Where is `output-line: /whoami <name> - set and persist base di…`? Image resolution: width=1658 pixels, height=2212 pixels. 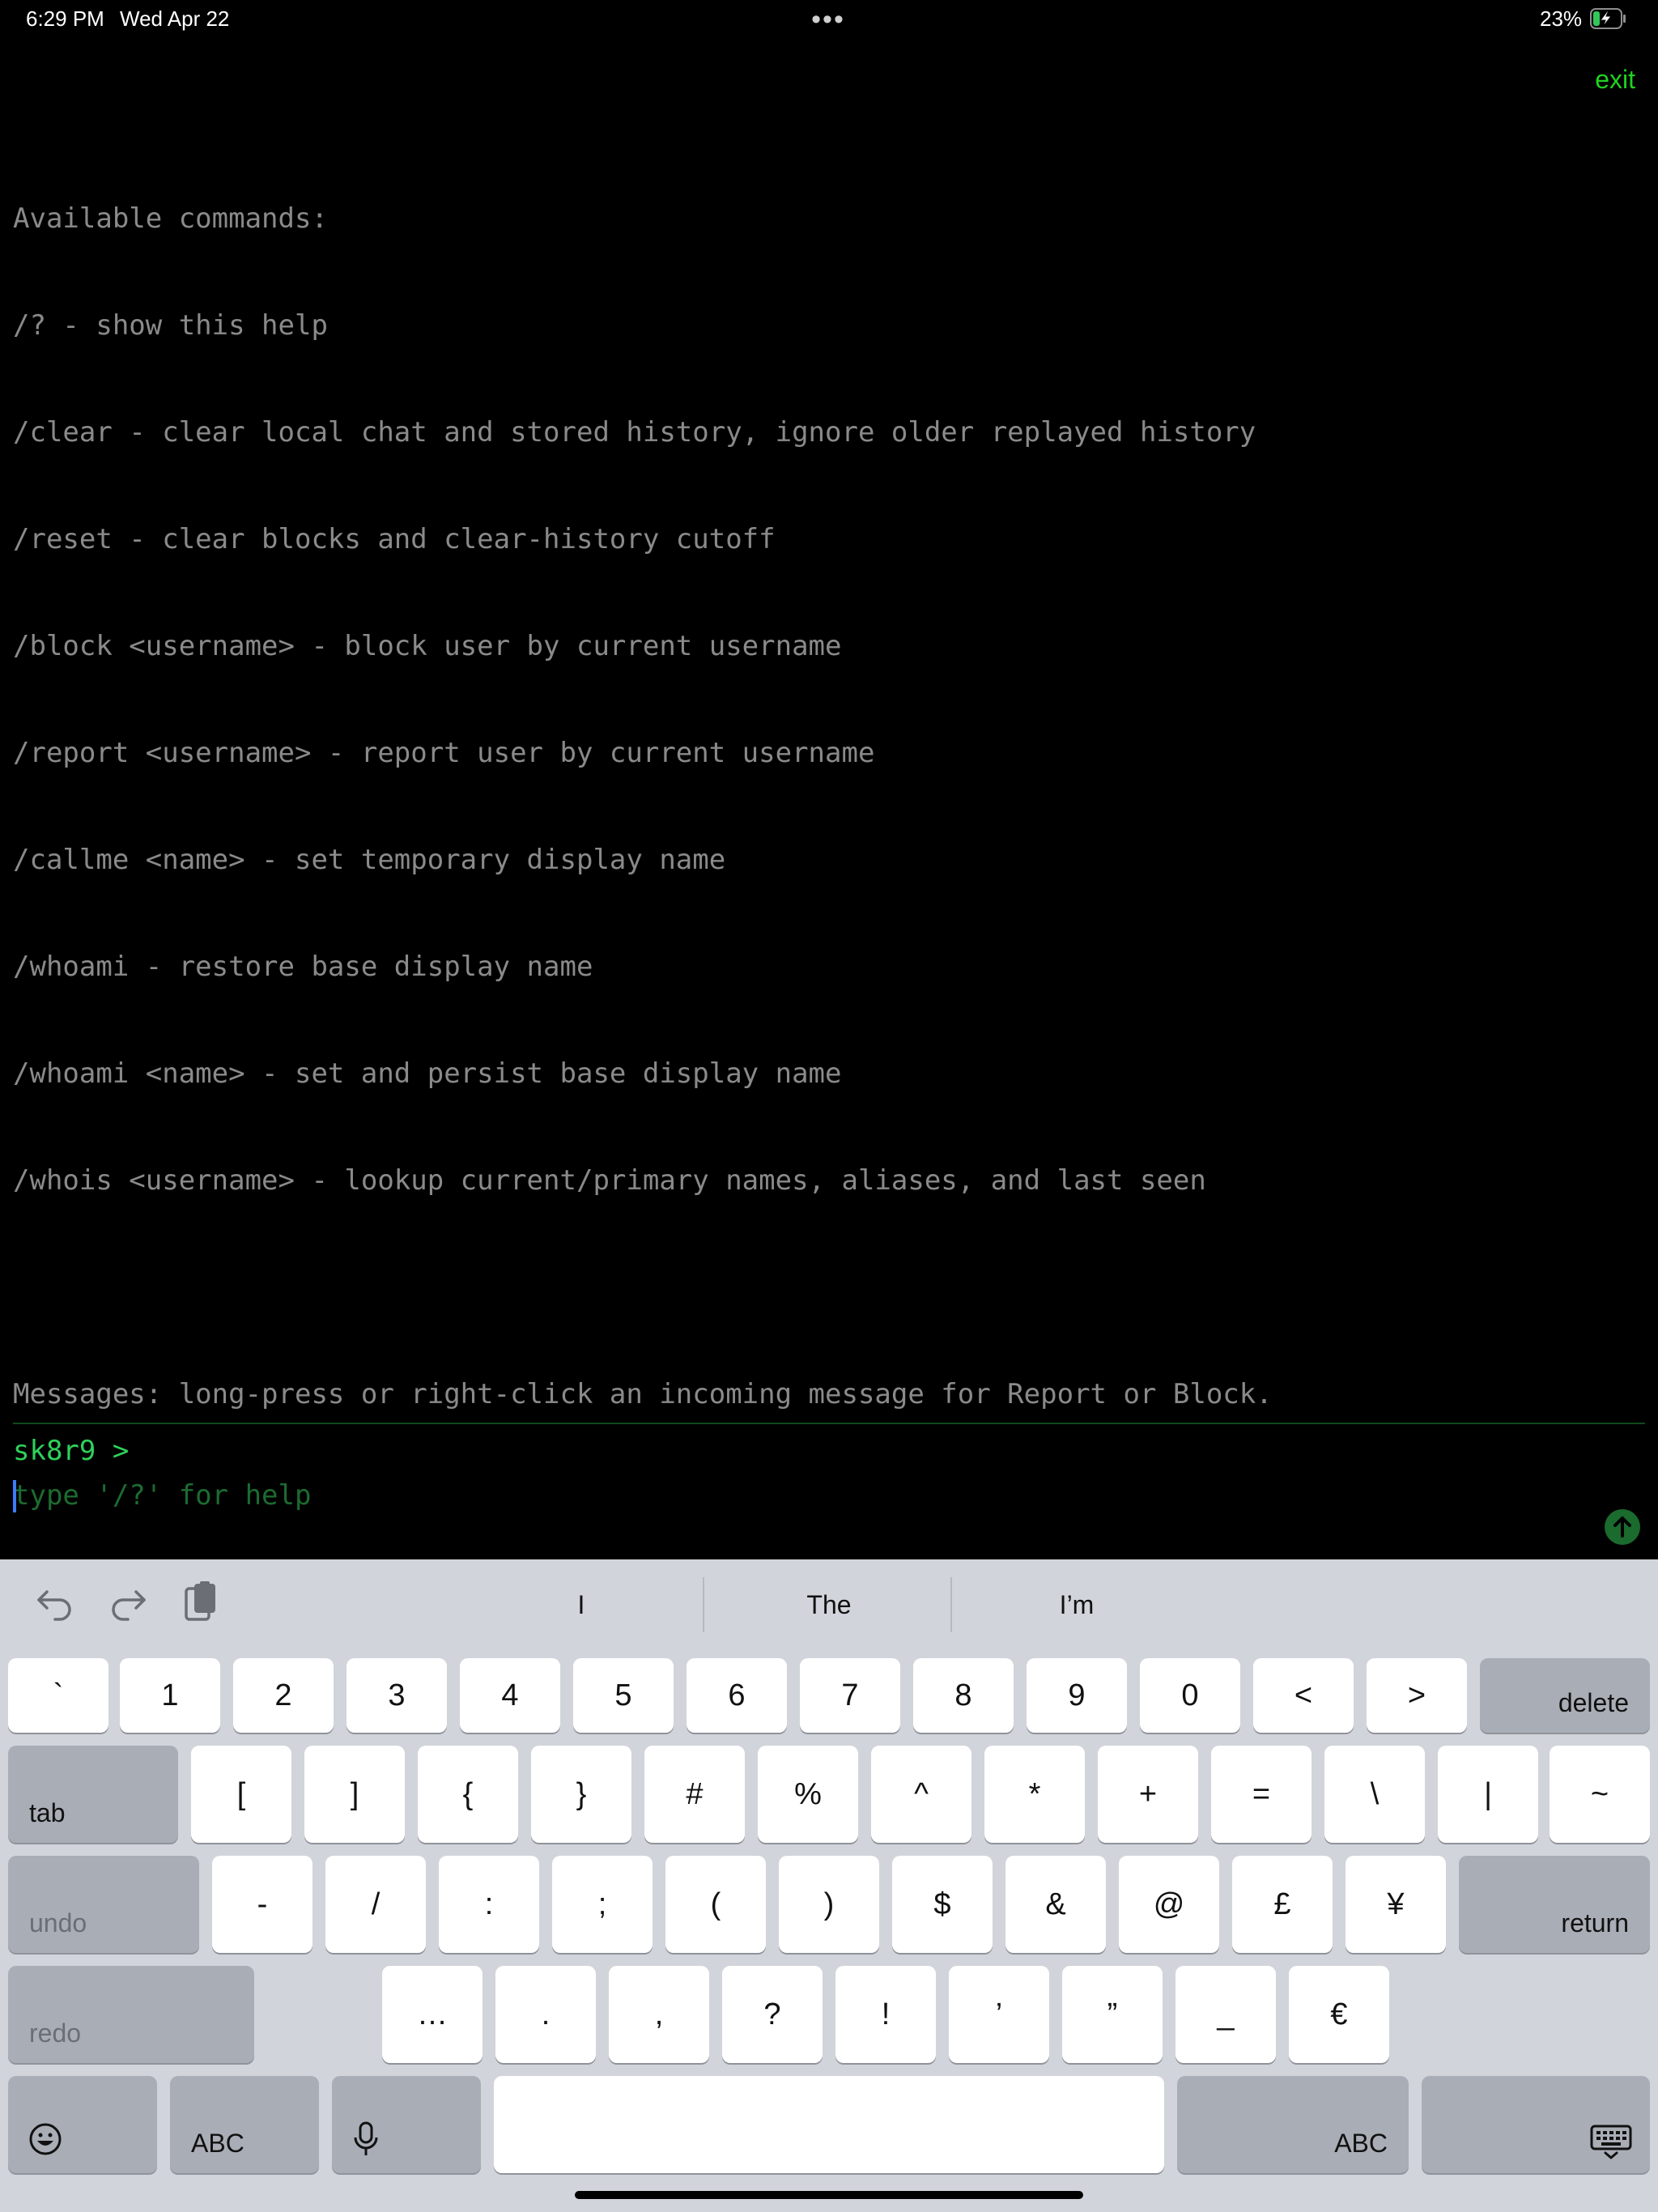
output-line: /whoami <name> - set and persist base di… is located at coordinates (427, 1073).